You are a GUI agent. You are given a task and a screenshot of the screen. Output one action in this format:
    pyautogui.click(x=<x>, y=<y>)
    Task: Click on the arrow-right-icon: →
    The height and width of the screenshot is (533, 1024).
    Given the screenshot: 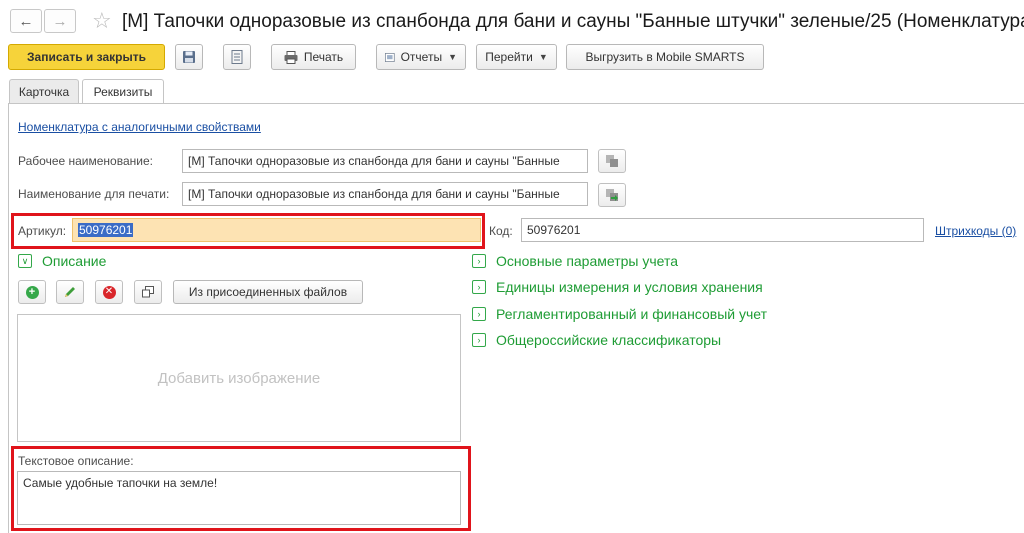 What is the action you would take?
    pyautogui.click(x=60, y=21)
    